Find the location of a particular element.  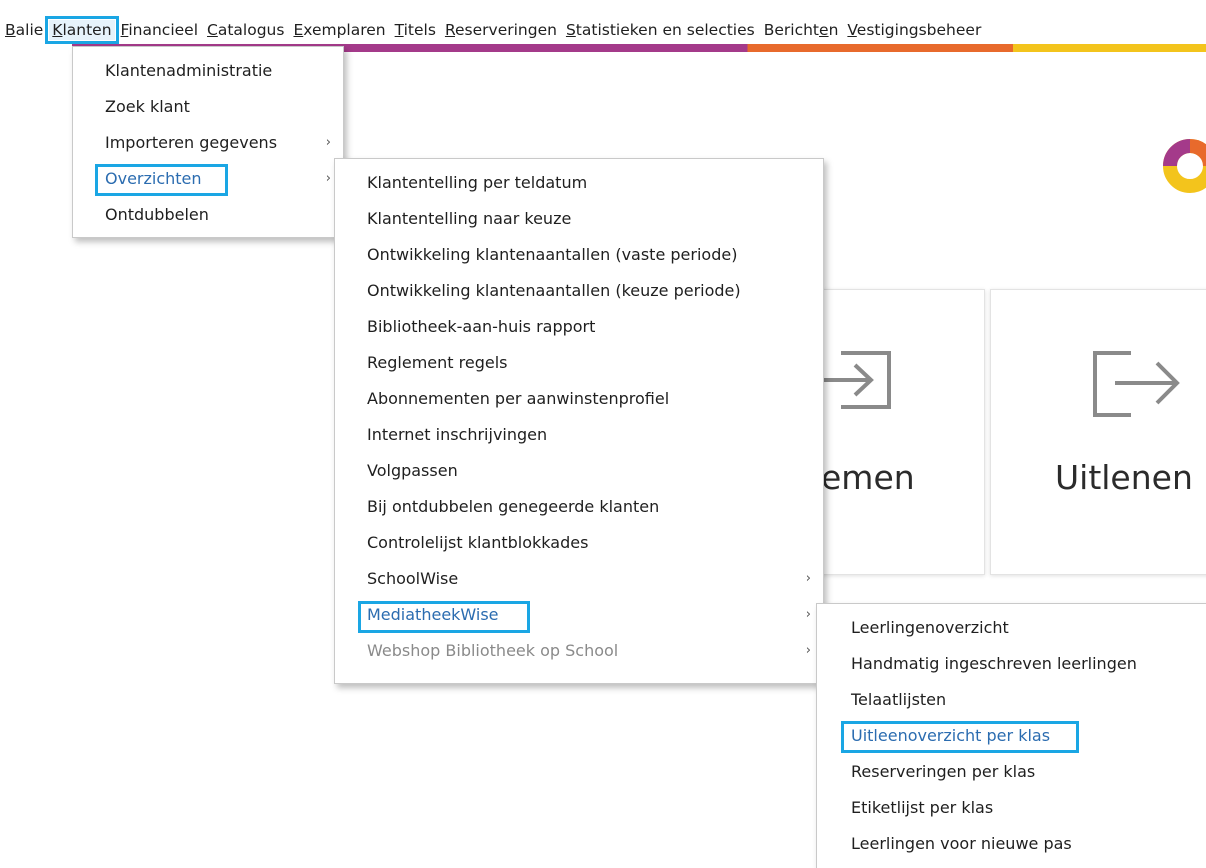

highlight-overzichten is located at coordinates (161, 180).